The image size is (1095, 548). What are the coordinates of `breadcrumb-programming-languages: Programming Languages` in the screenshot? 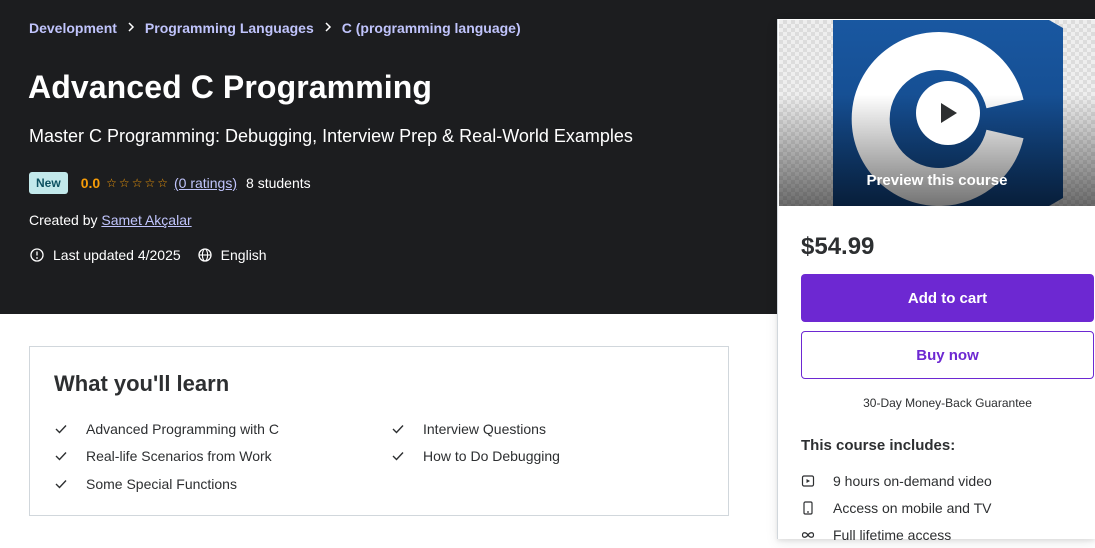 It's located at (229, 28).